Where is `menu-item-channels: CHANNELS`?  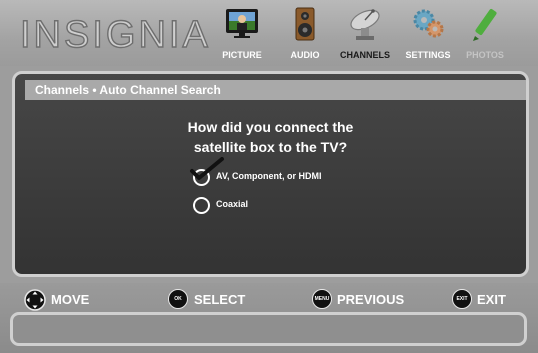 menu-item-channels: CHANNELS is located at coordinates (365, 33).